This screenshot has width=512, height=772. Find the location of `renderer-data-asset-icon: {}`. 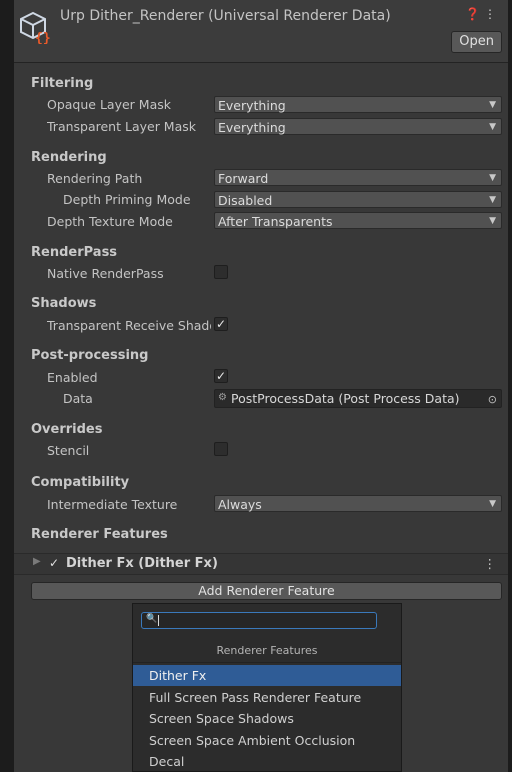

renderer-data-asset-icon: {} is located at coordinates (35, 27).